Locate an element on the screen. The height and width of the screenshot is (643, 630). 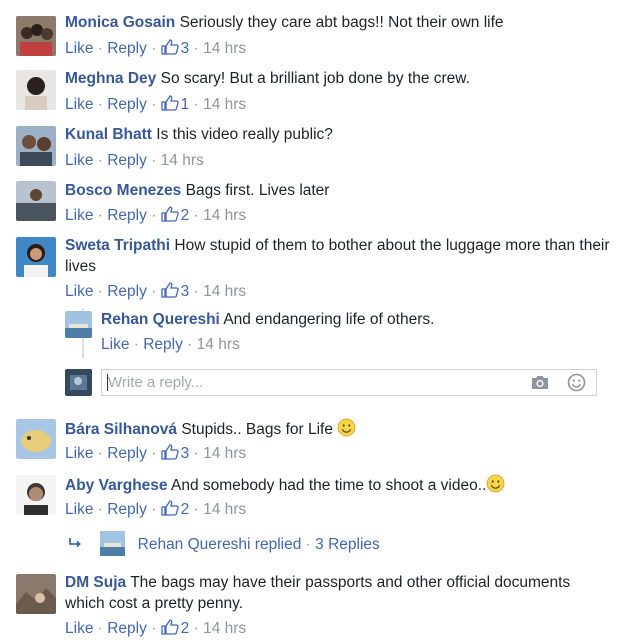
commenter-name: Sweta Tripathi is located at coordinates (117, 245).